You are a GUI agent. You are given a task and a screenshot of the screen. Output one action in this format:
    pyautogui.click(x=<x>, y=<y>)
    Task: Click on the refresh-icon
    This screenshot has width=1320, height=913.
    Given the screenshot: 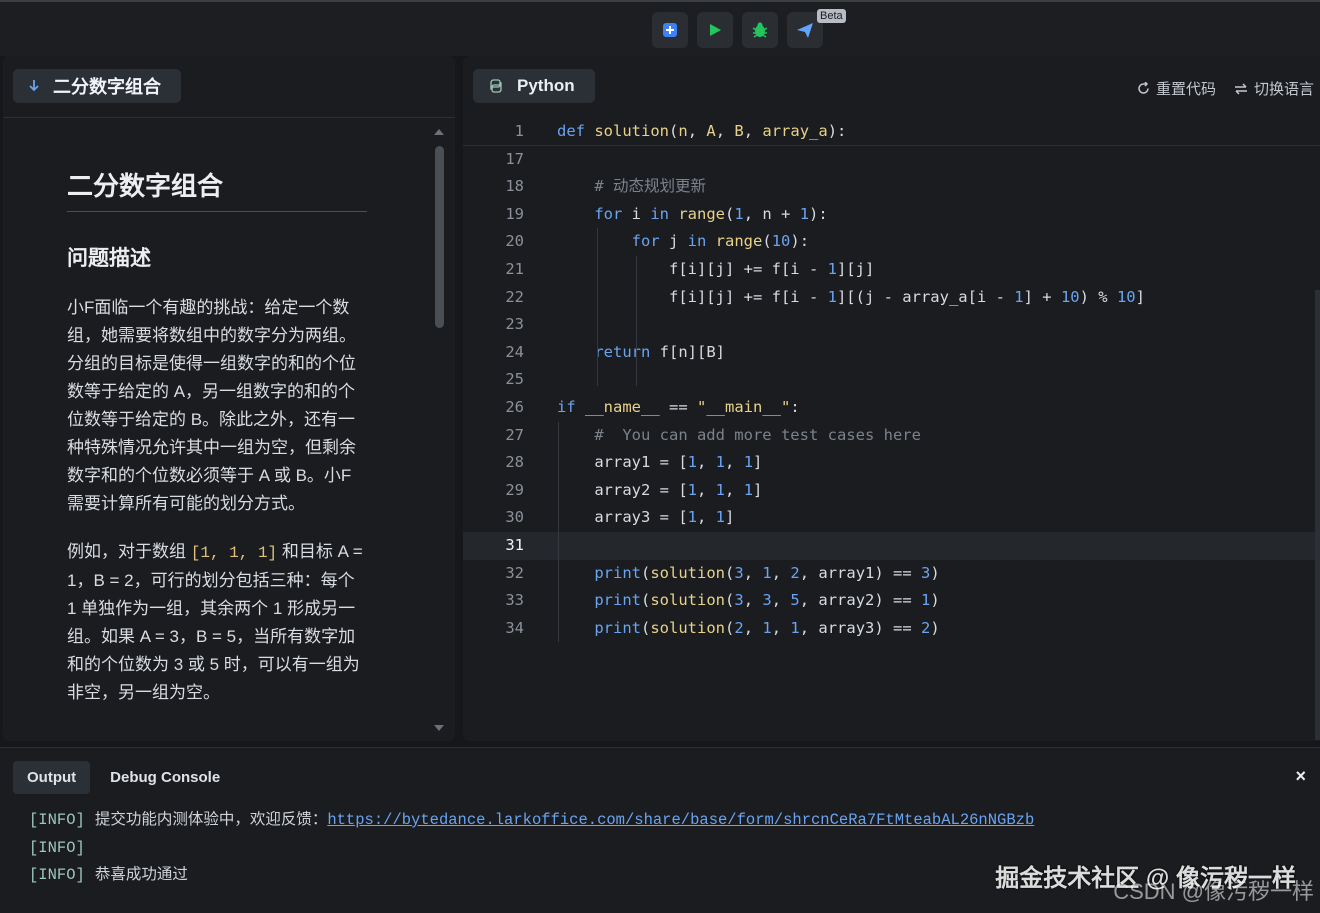 What is the action you would take?
    pyautogui.click(x=1143, y=88)
    